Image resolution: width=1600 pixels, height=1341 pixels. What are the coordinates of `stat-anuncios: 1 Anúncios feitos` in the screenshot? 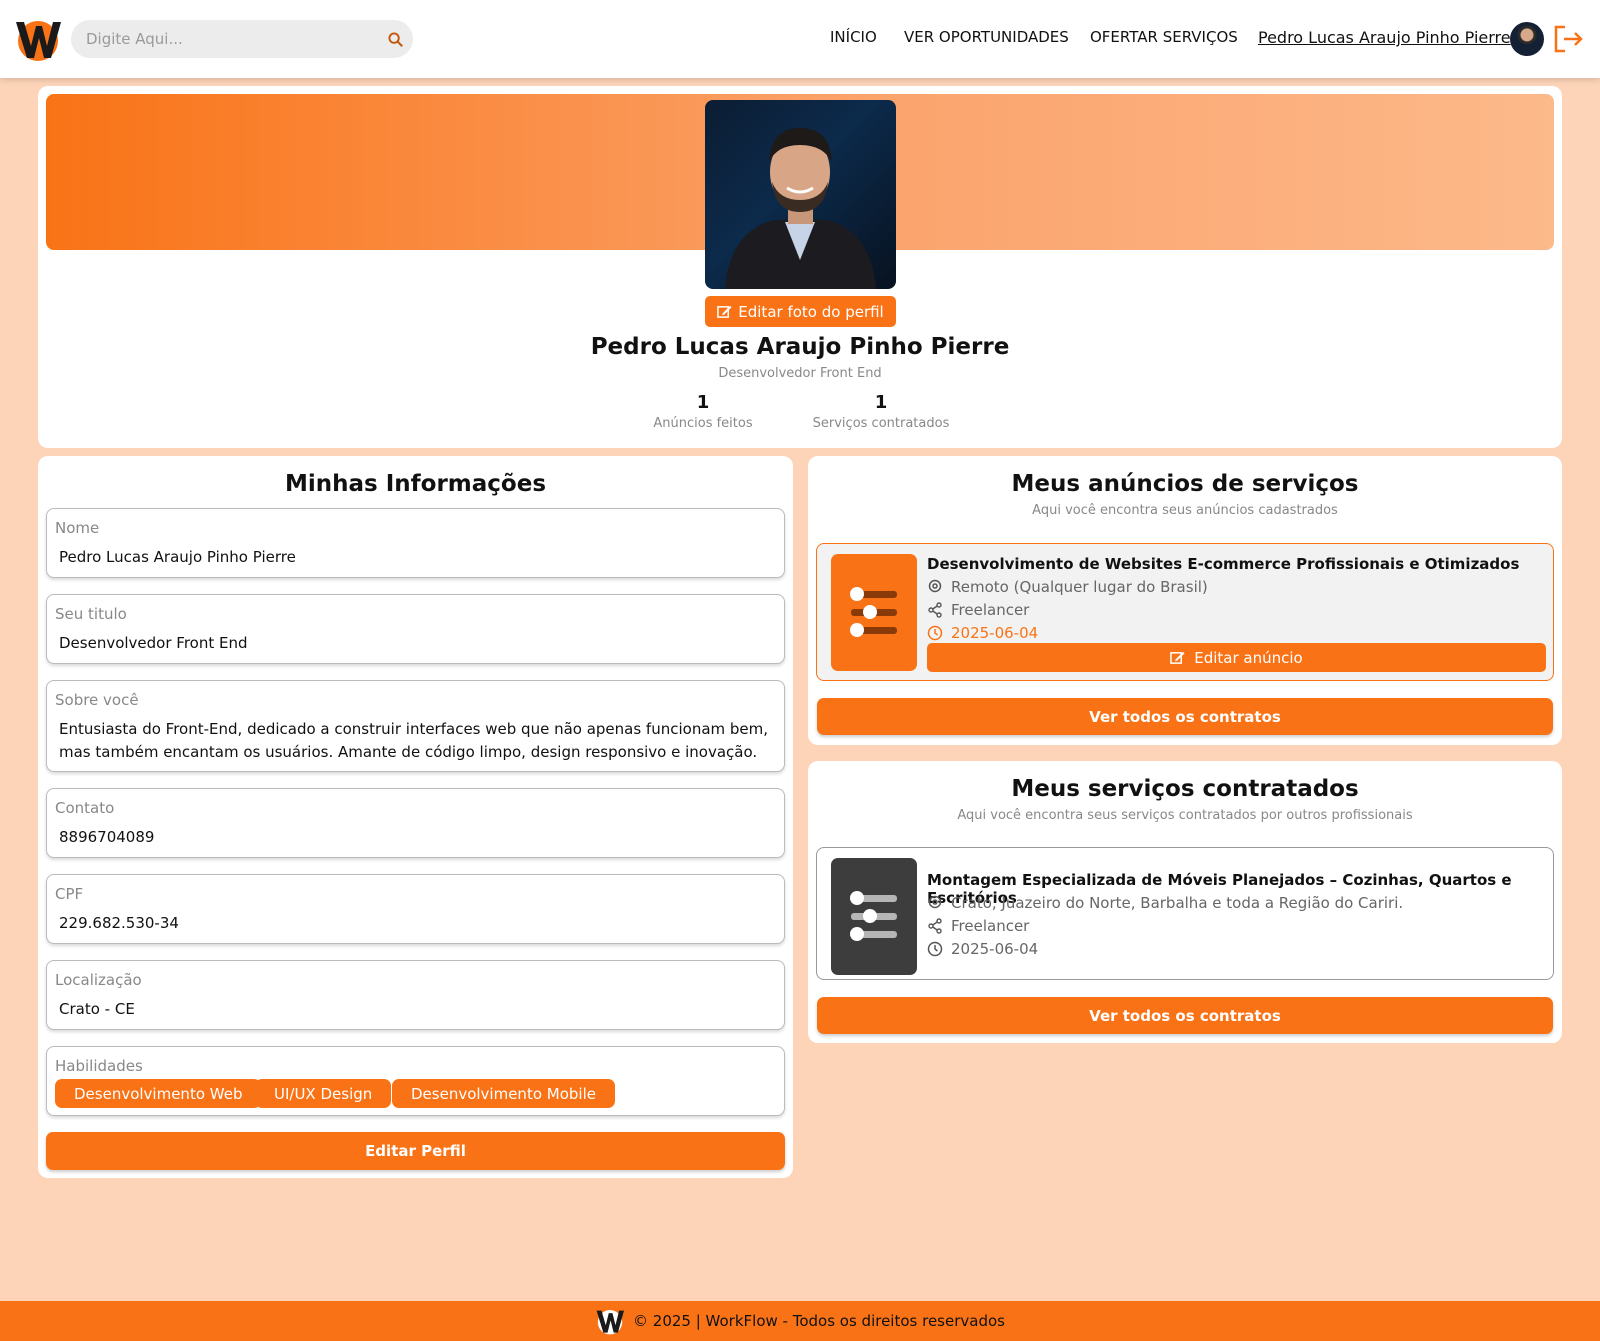 It's located at (703, 411).